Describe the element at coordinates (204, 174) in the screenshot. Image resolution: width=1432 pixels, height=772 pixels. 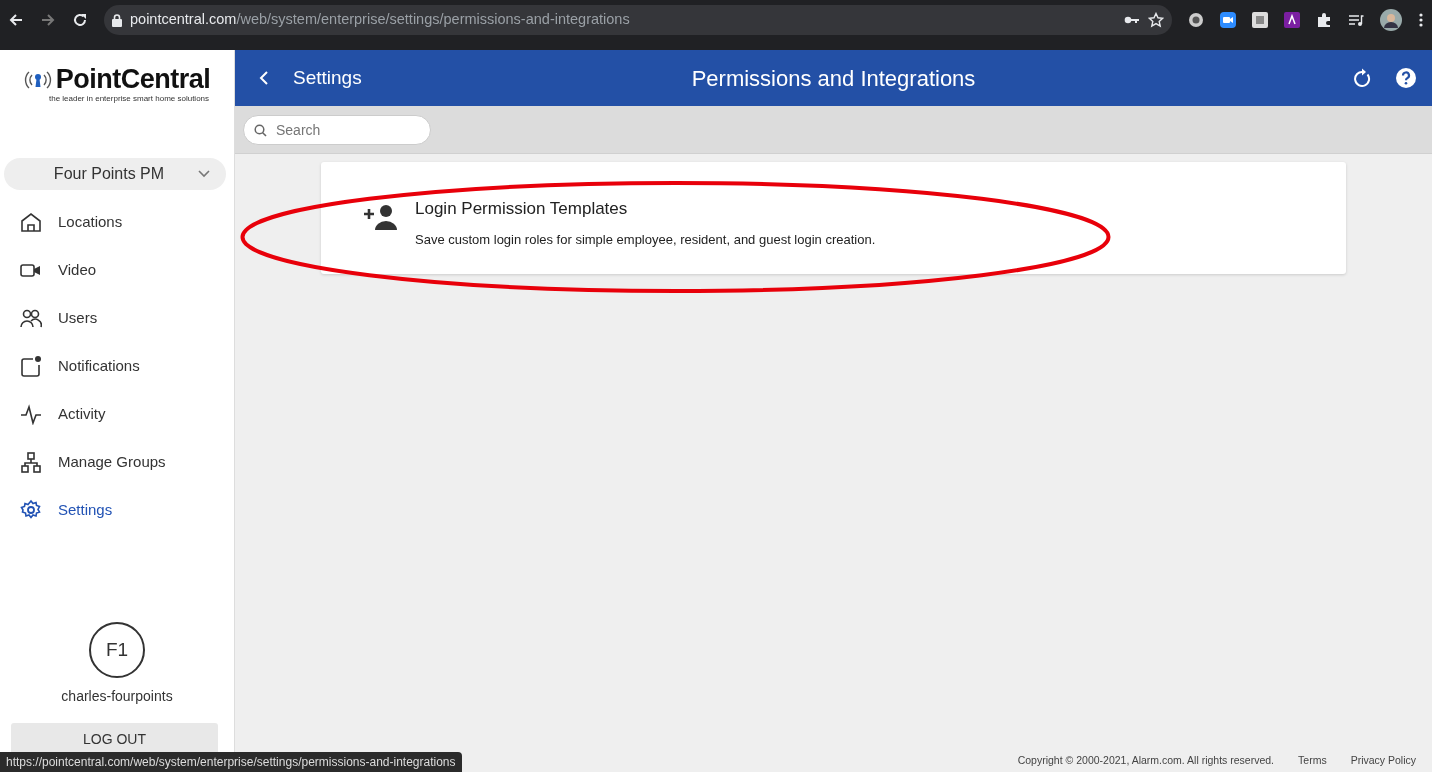
I see `chevron-down-icon` at that location.